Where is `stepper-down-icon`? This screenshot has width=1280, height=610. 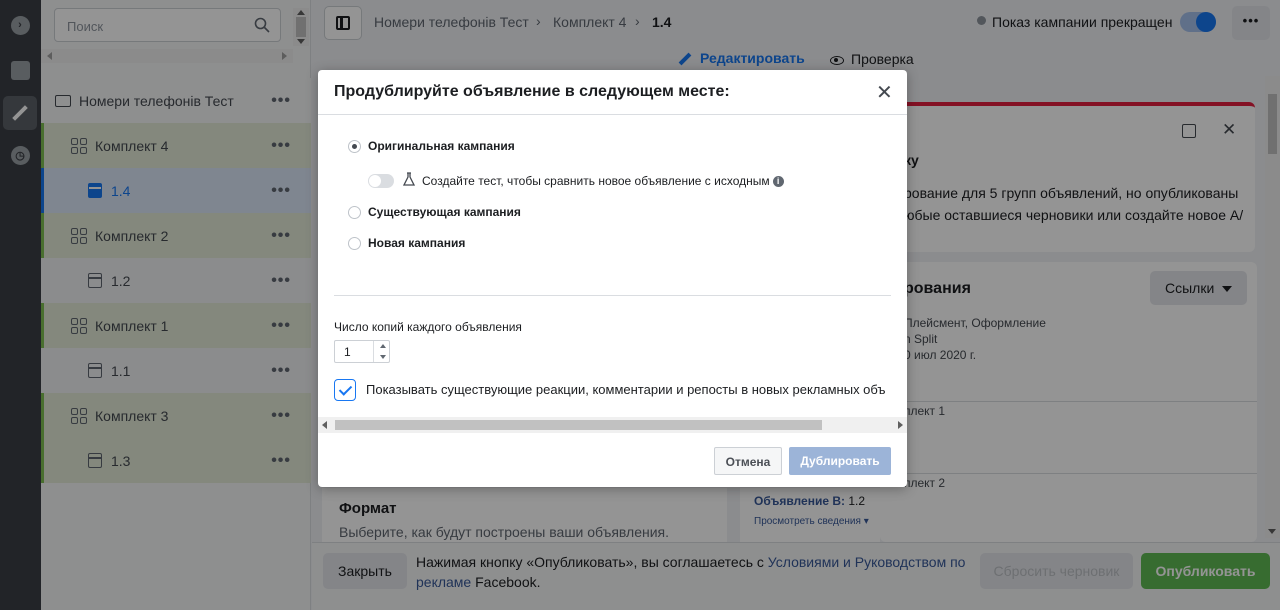
stepper-down-icon is located at coordinates (383, 357).